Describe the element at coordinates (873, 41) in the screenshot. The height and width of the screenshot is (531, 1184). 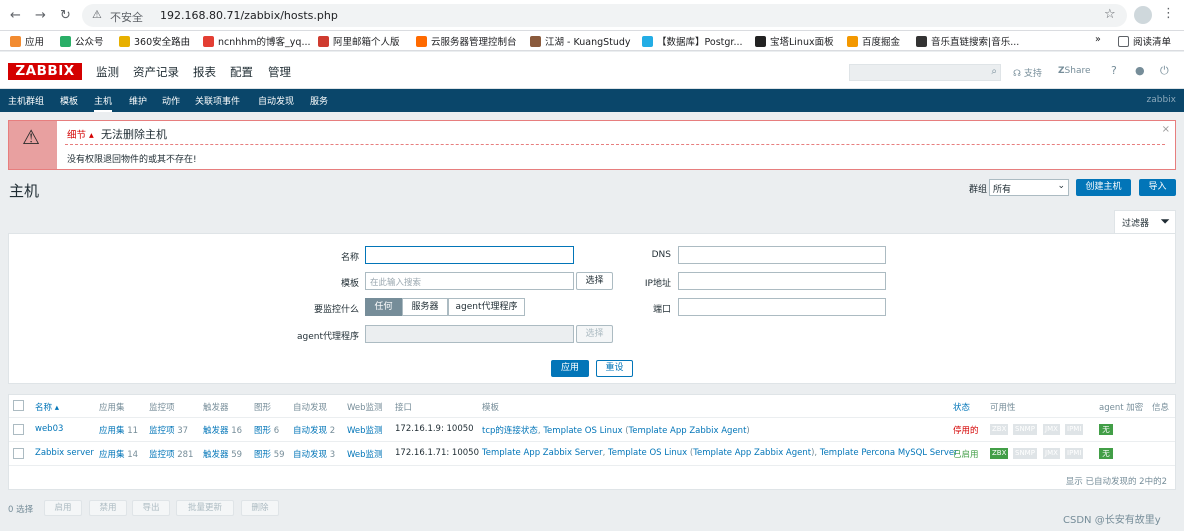
I see `bookmark-item: 百度掘金` at that location.